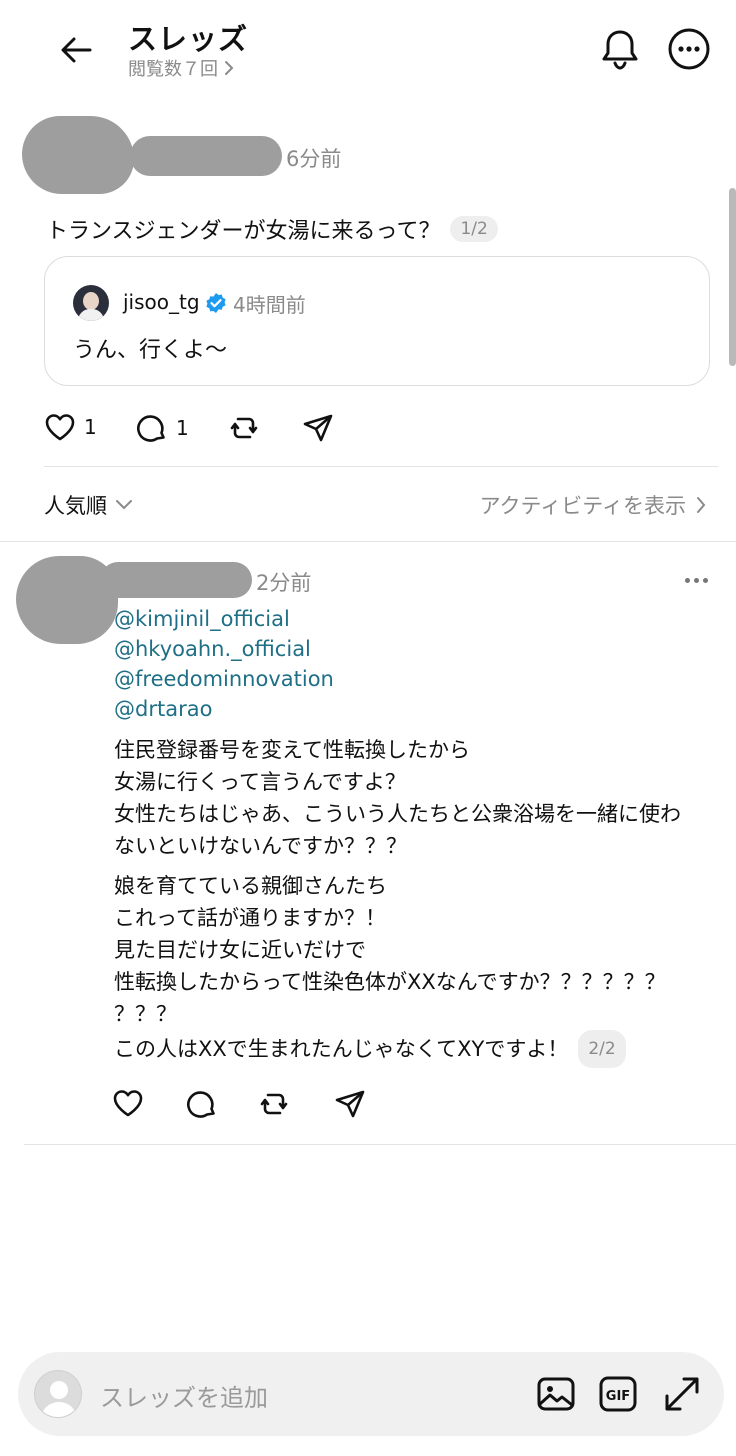 The image size is (736, 1456). I want to click on verified-badge-icon, so click(216, 303).